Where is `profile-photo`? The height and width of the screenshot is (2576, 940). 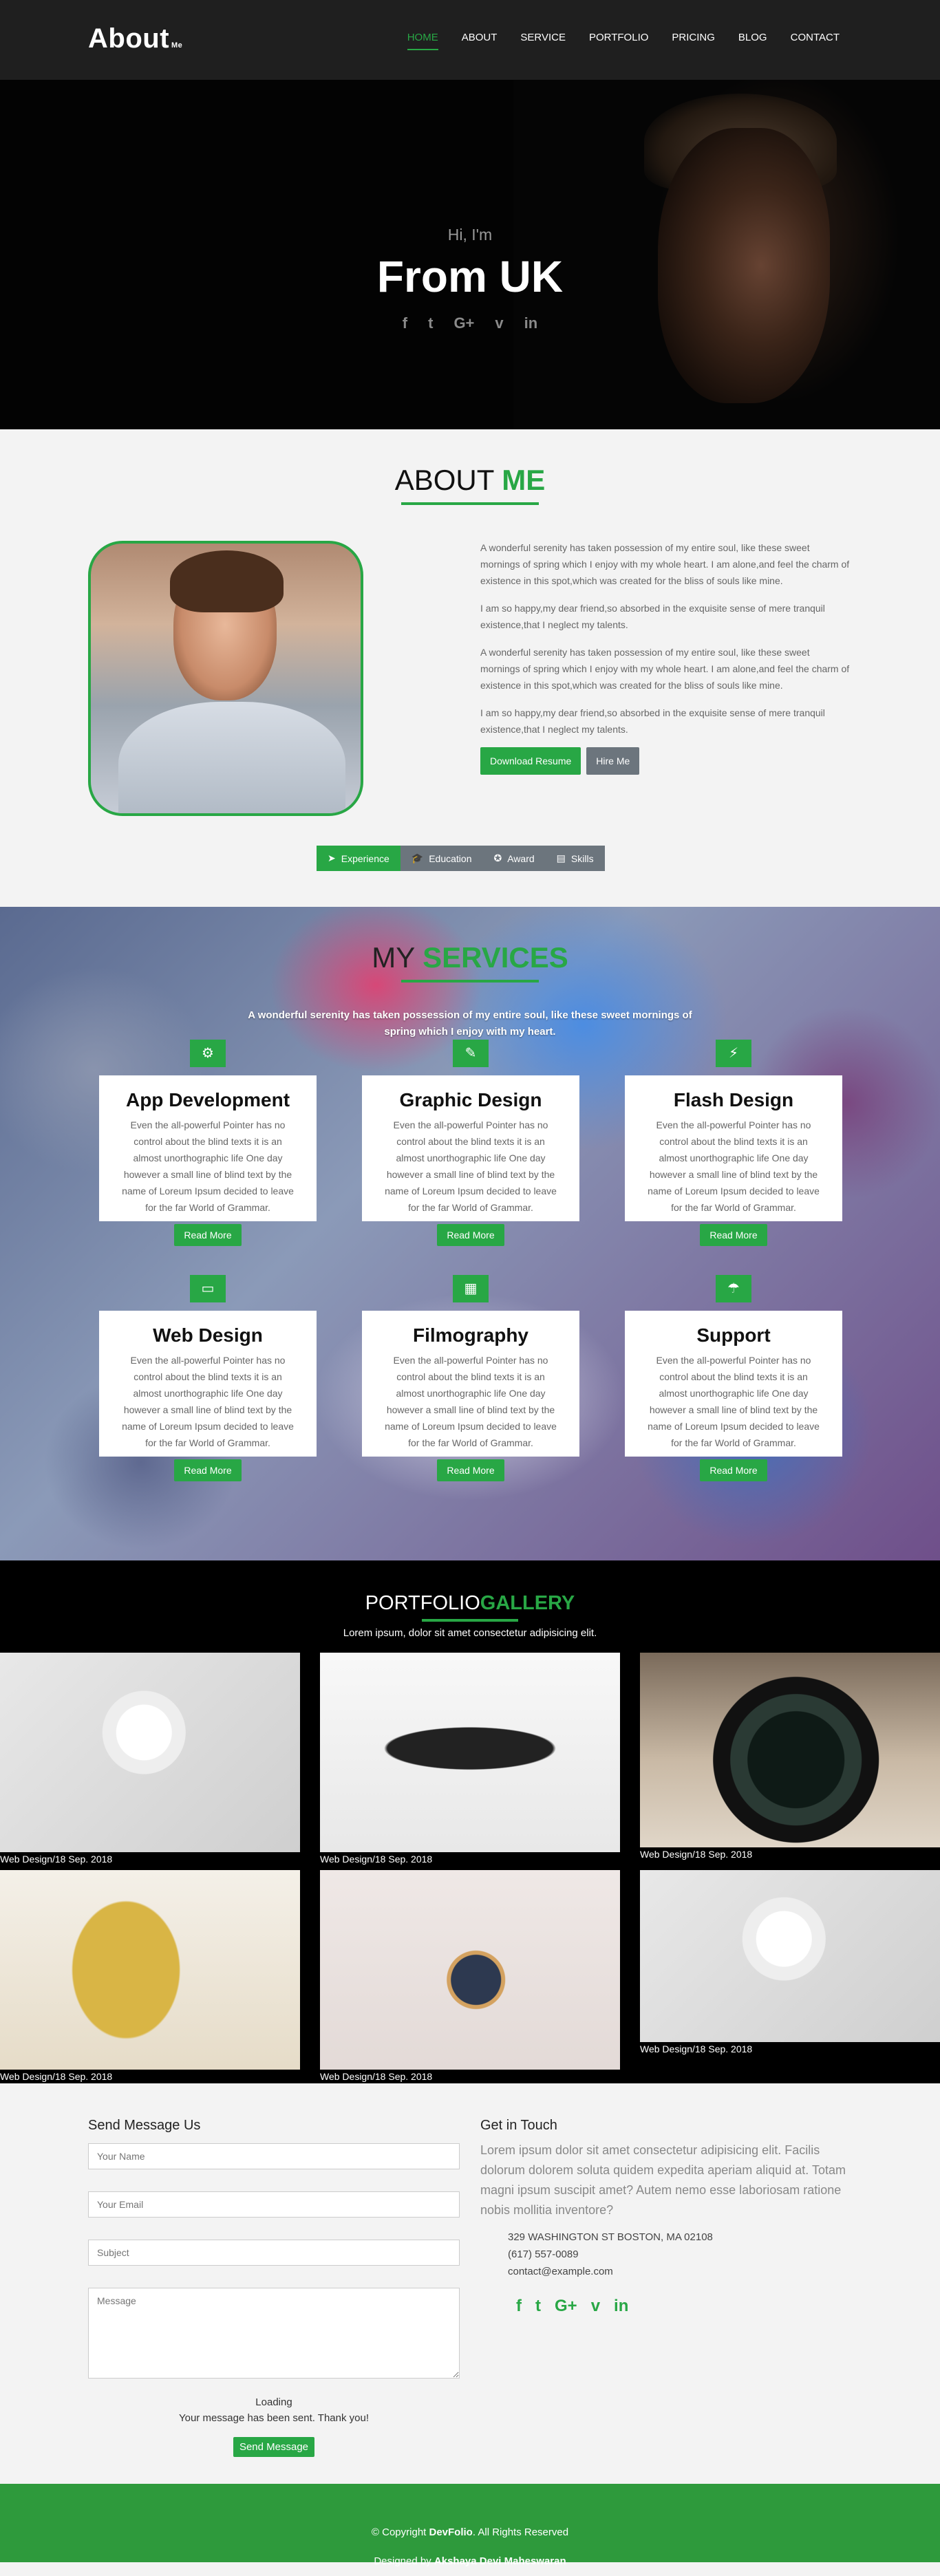 profile-photo is located at coordinates (225, 678).